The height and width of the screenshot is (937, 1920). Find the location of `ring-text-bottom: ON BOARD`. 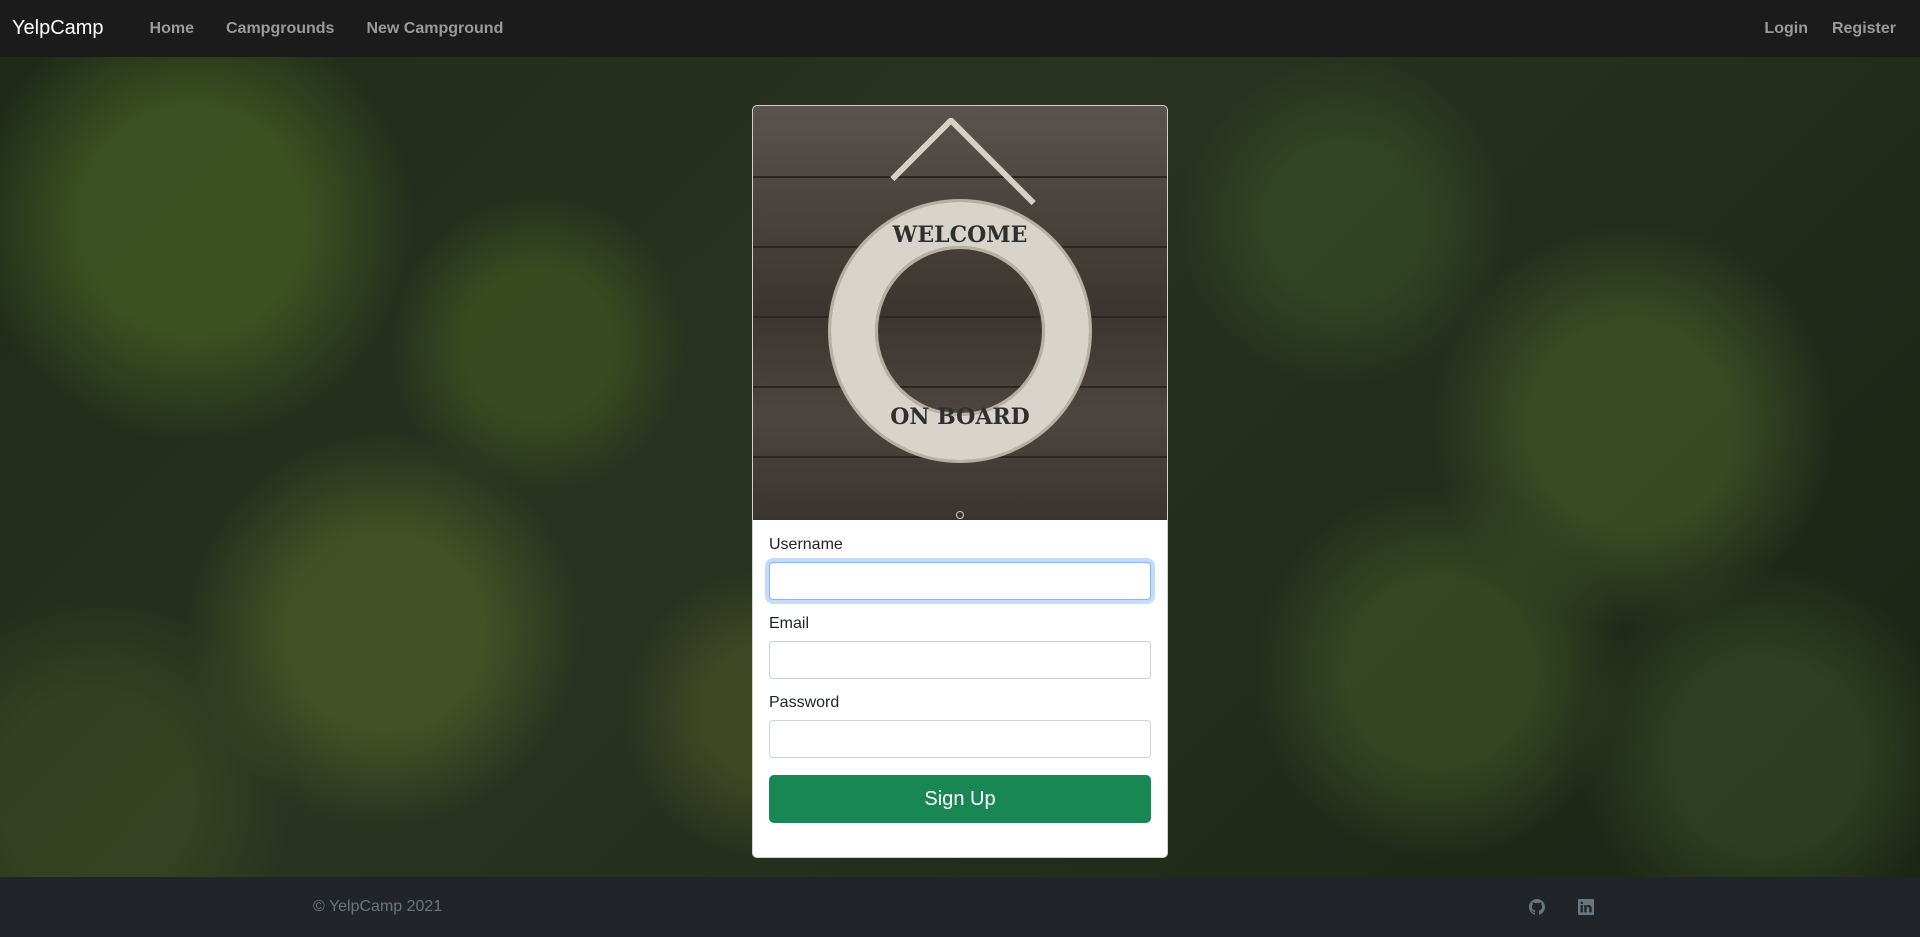

ring-text-bottom: ON BOARD is located at coordinates (960, 417).